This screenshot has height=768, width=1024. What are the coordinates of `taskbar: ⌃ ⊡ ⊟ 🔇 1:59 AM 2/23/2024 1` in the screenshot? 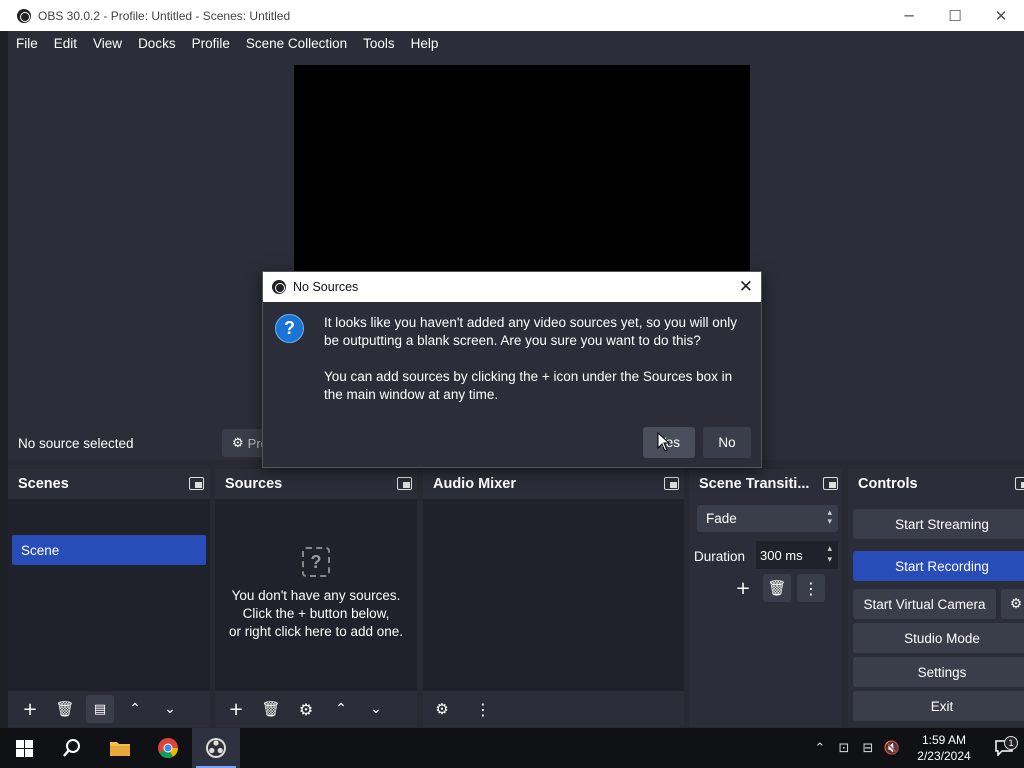 It's located at (512, 748).